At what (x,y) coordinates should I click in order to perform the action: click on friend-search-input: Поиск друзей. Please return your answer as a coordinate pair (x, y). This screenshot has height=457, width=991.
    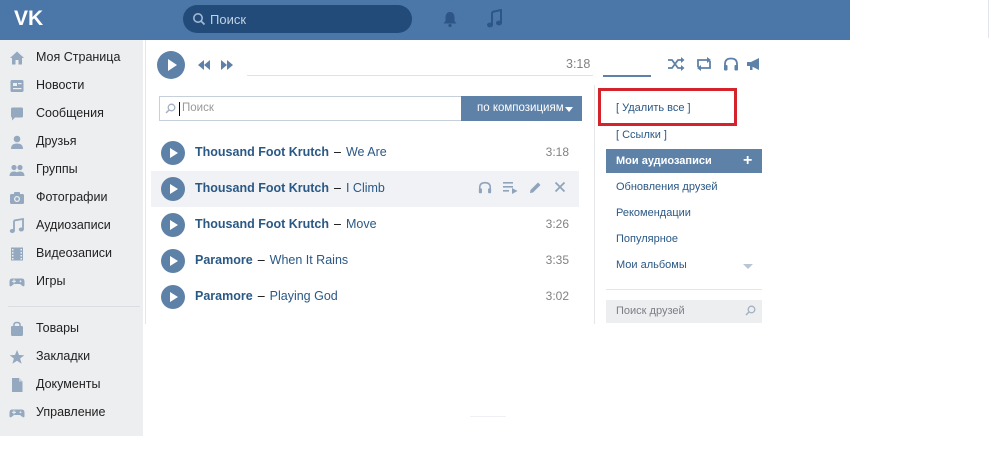
    Looking at the image, I should click on (684, 311).